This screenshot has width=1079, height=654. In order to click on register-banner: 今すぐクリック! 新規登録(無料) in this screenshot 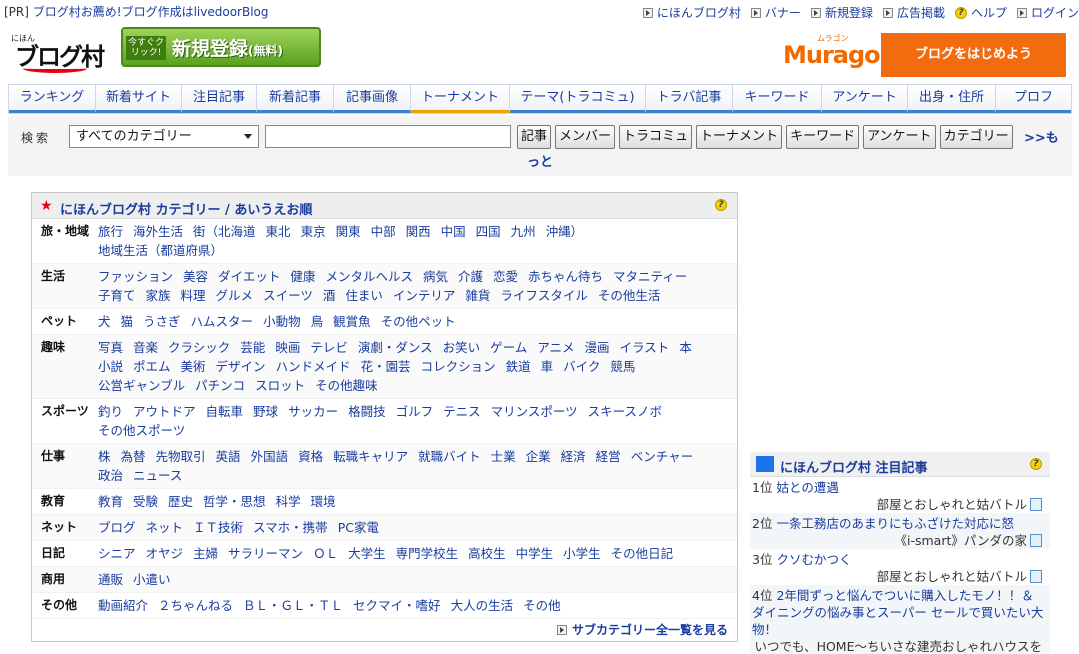, I will do `click(221, 47)`.